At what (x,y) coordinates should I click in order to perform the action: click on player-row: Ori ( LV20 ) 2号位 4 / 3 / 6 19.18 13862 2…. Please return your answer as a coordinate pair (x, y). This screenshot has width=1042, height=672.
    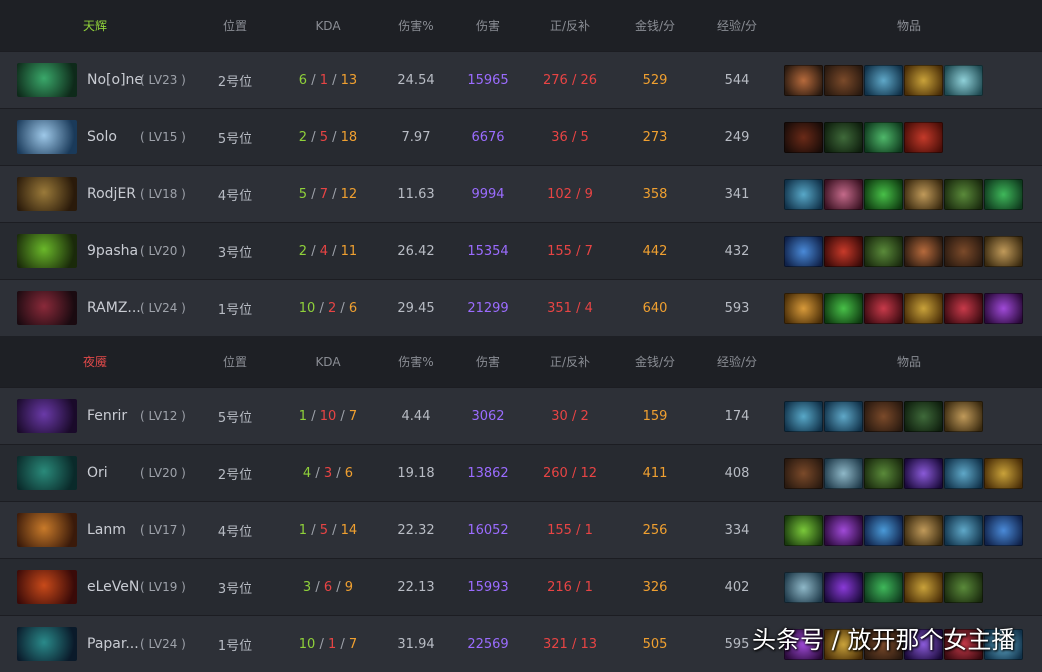
    Looking at the image, I should click on (521, 472).